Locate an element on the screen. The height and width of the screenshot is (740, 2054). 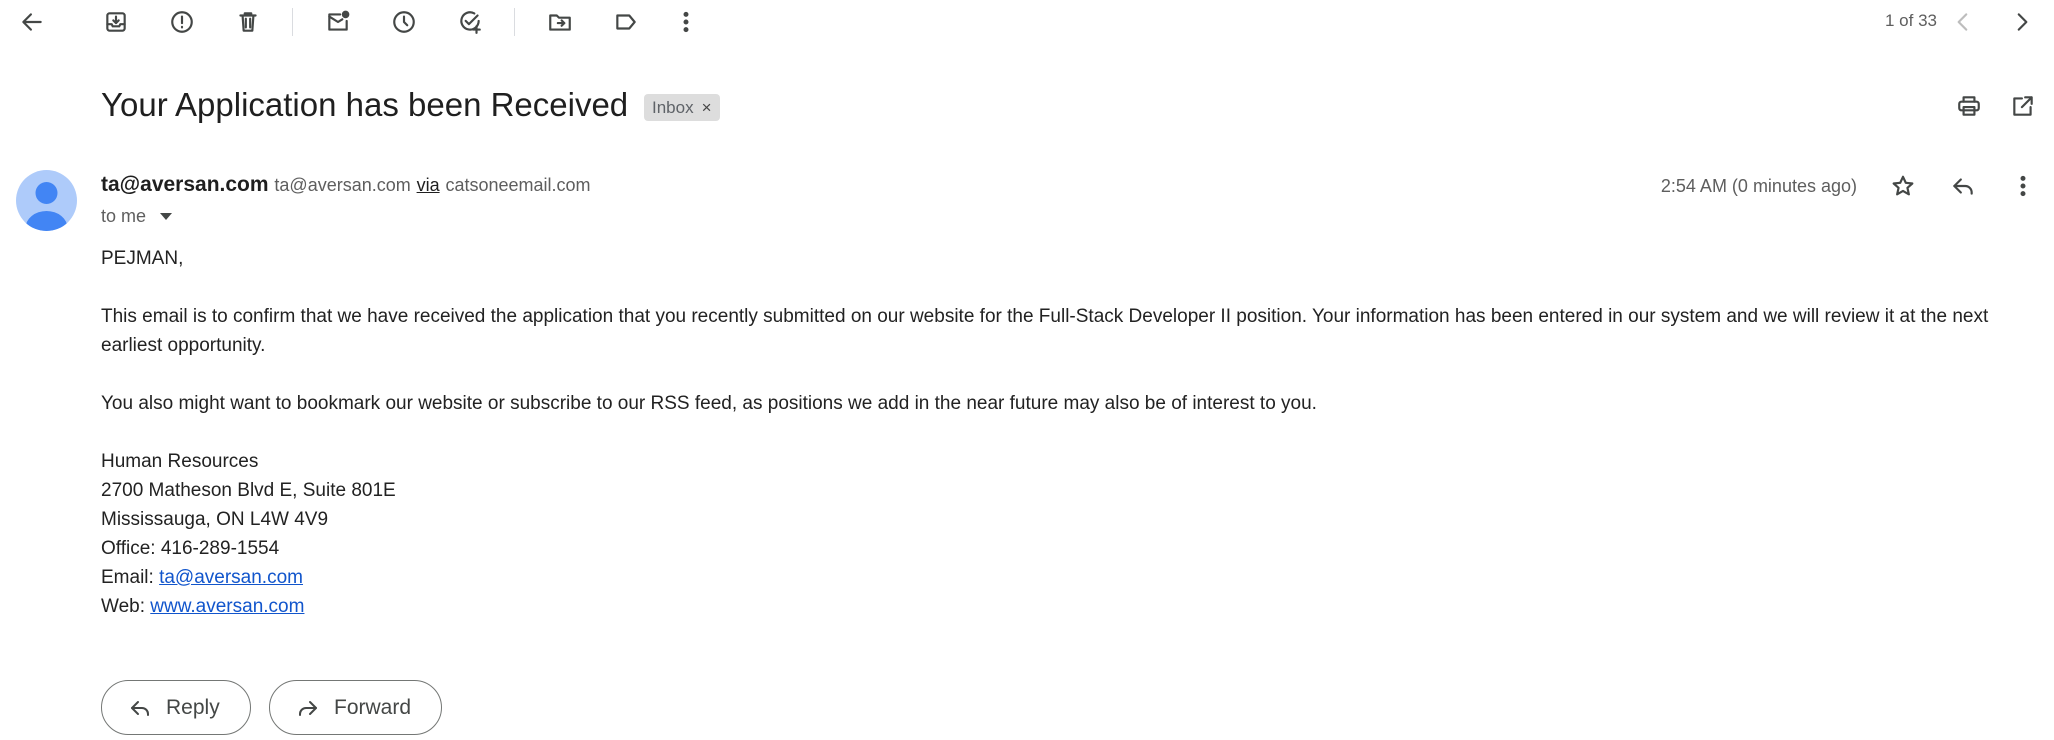
archive-button is located at coordinates (116, 22).